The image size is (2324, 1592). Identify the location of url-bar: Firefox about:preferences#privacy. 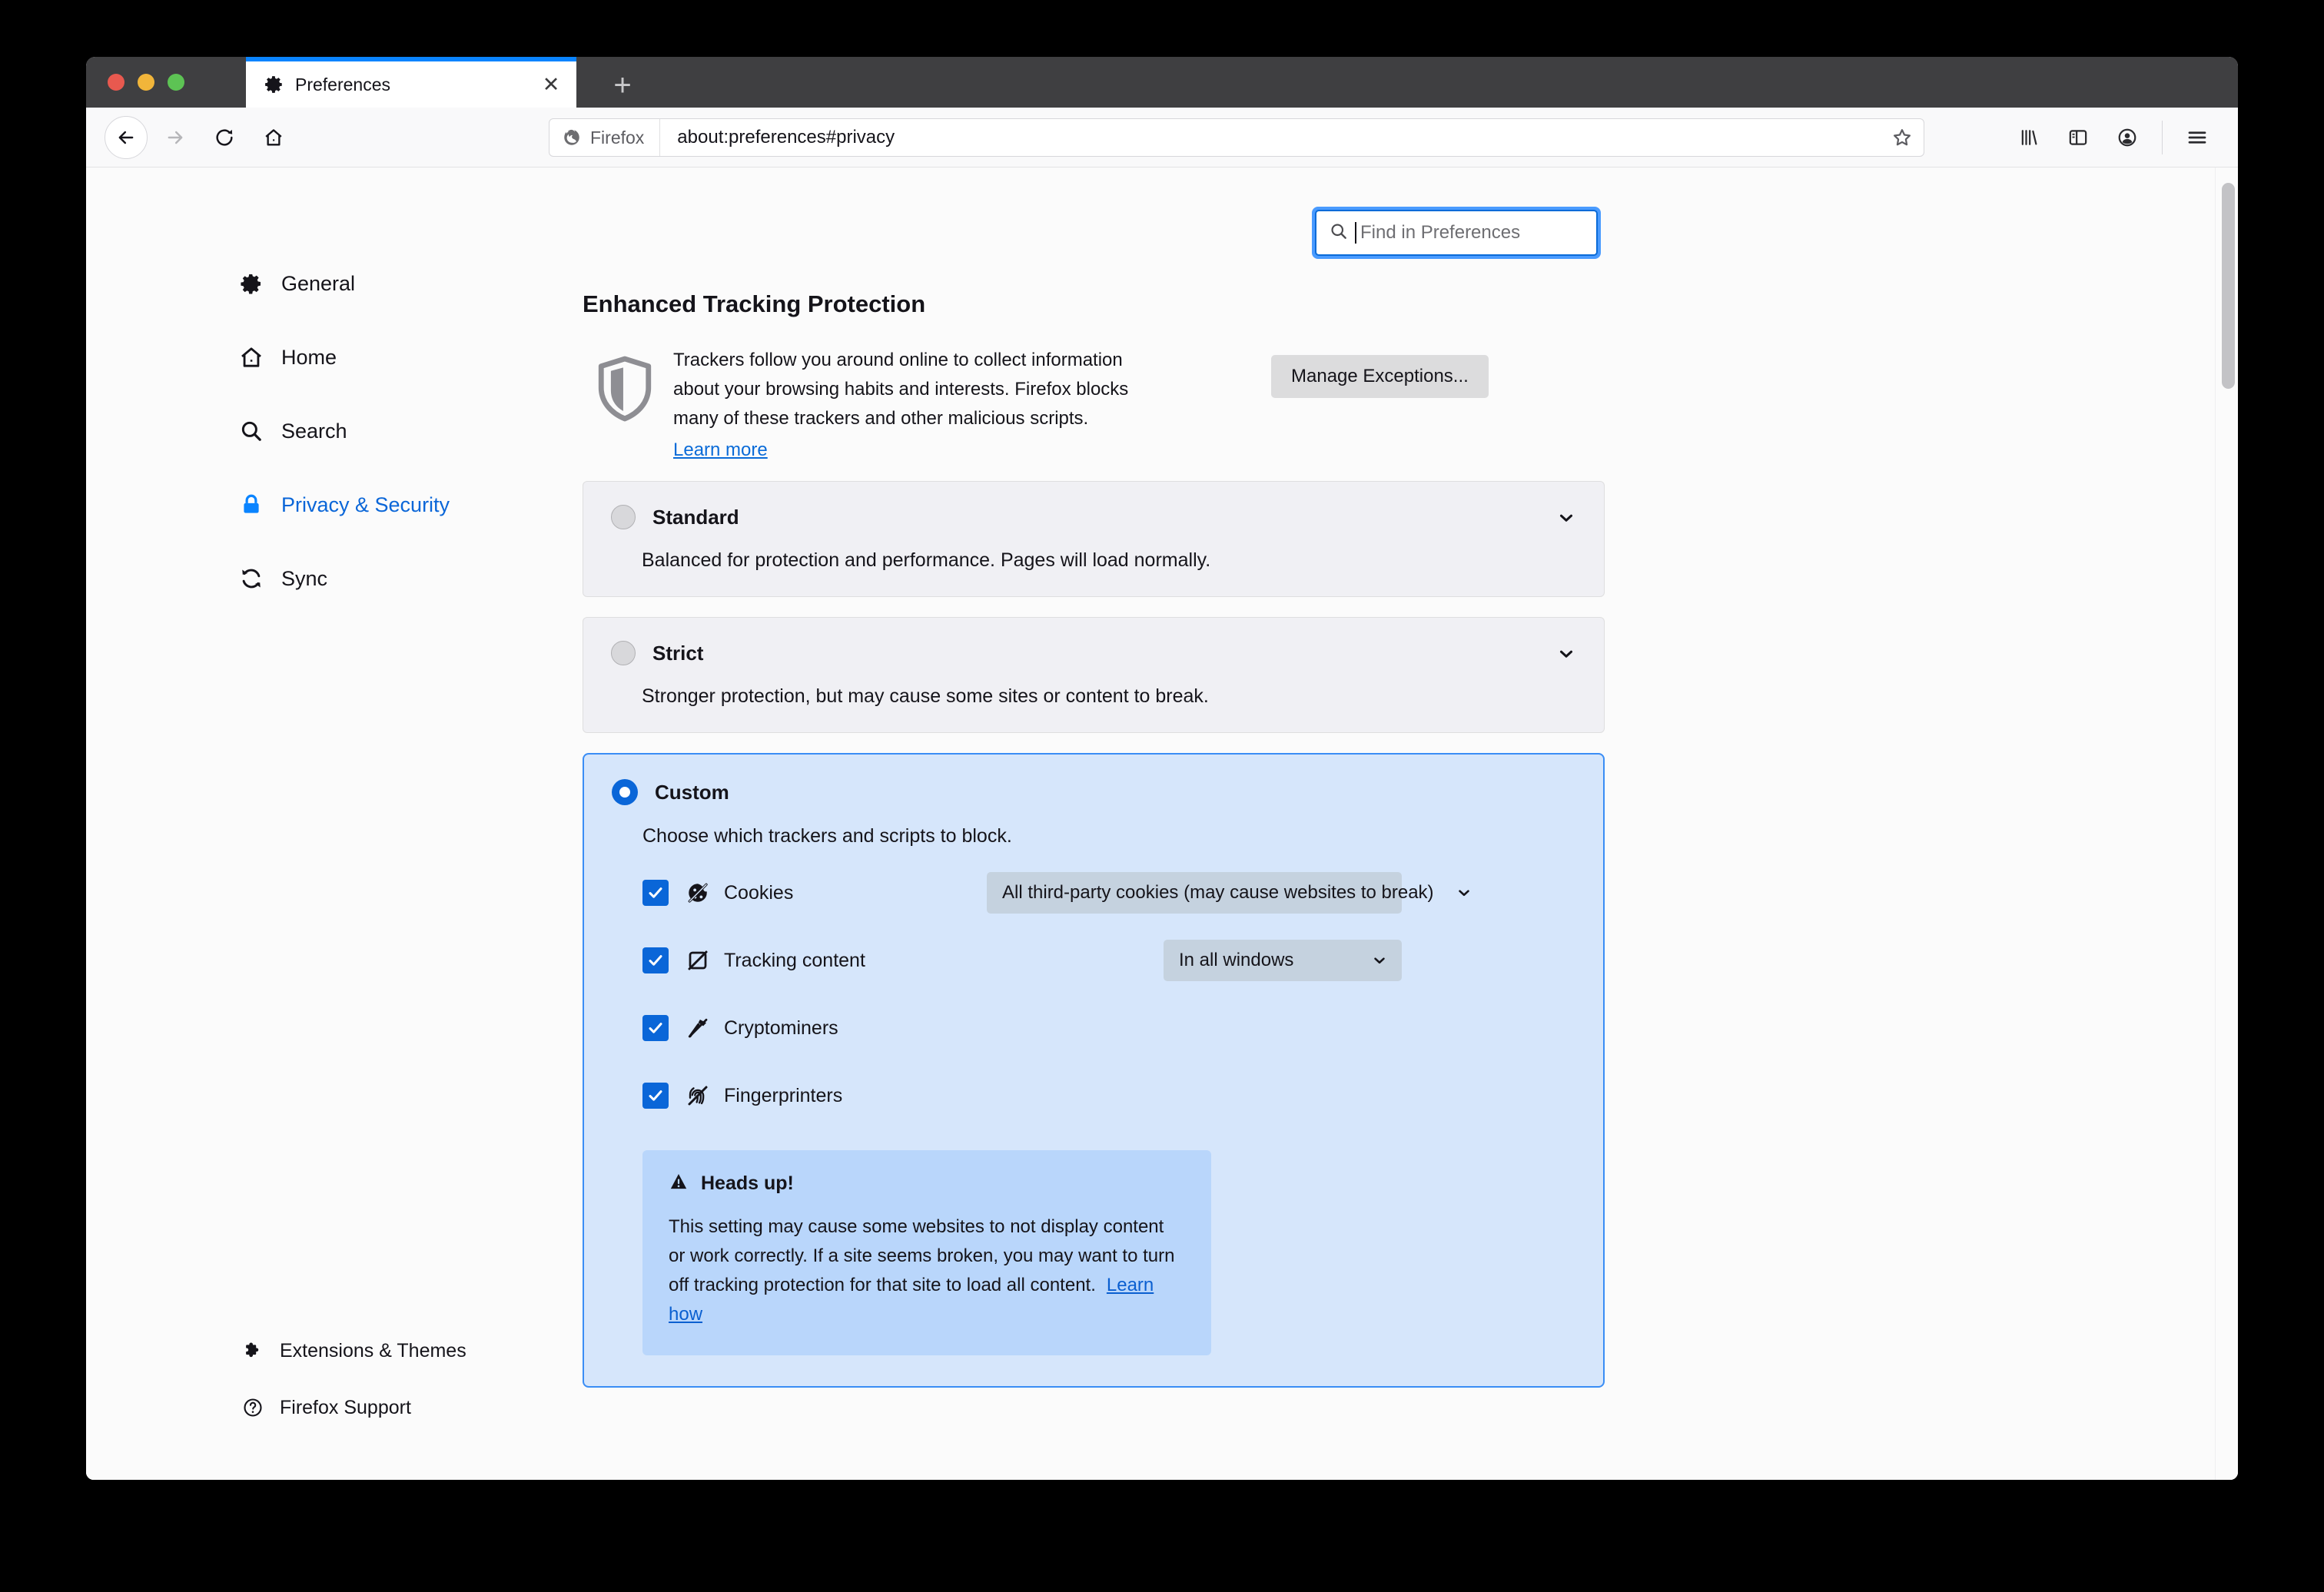
(1236, 137).